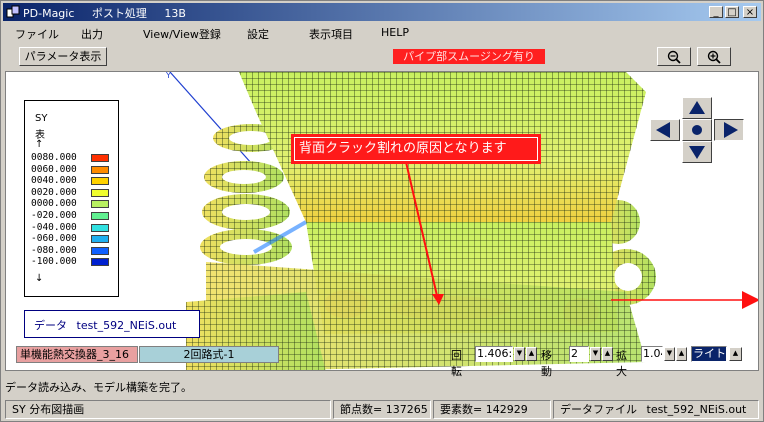  Describe the element at coordinates (735, 354) in the screenshot. I see `light-spinner: ▲` at that location.